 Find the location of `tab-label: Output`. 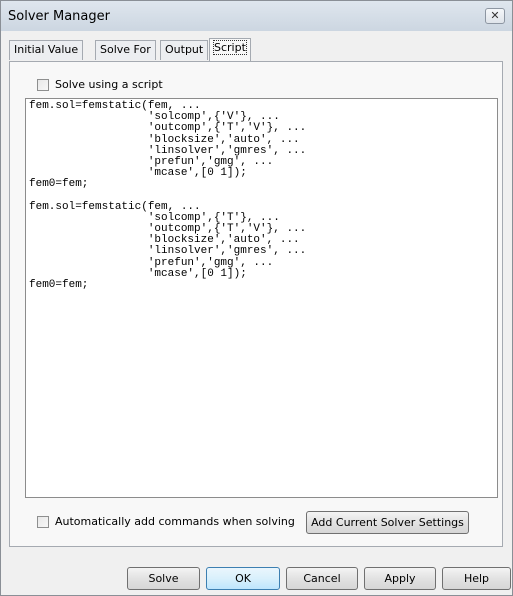

tab-label: Output is located at coordinates (184, 49).